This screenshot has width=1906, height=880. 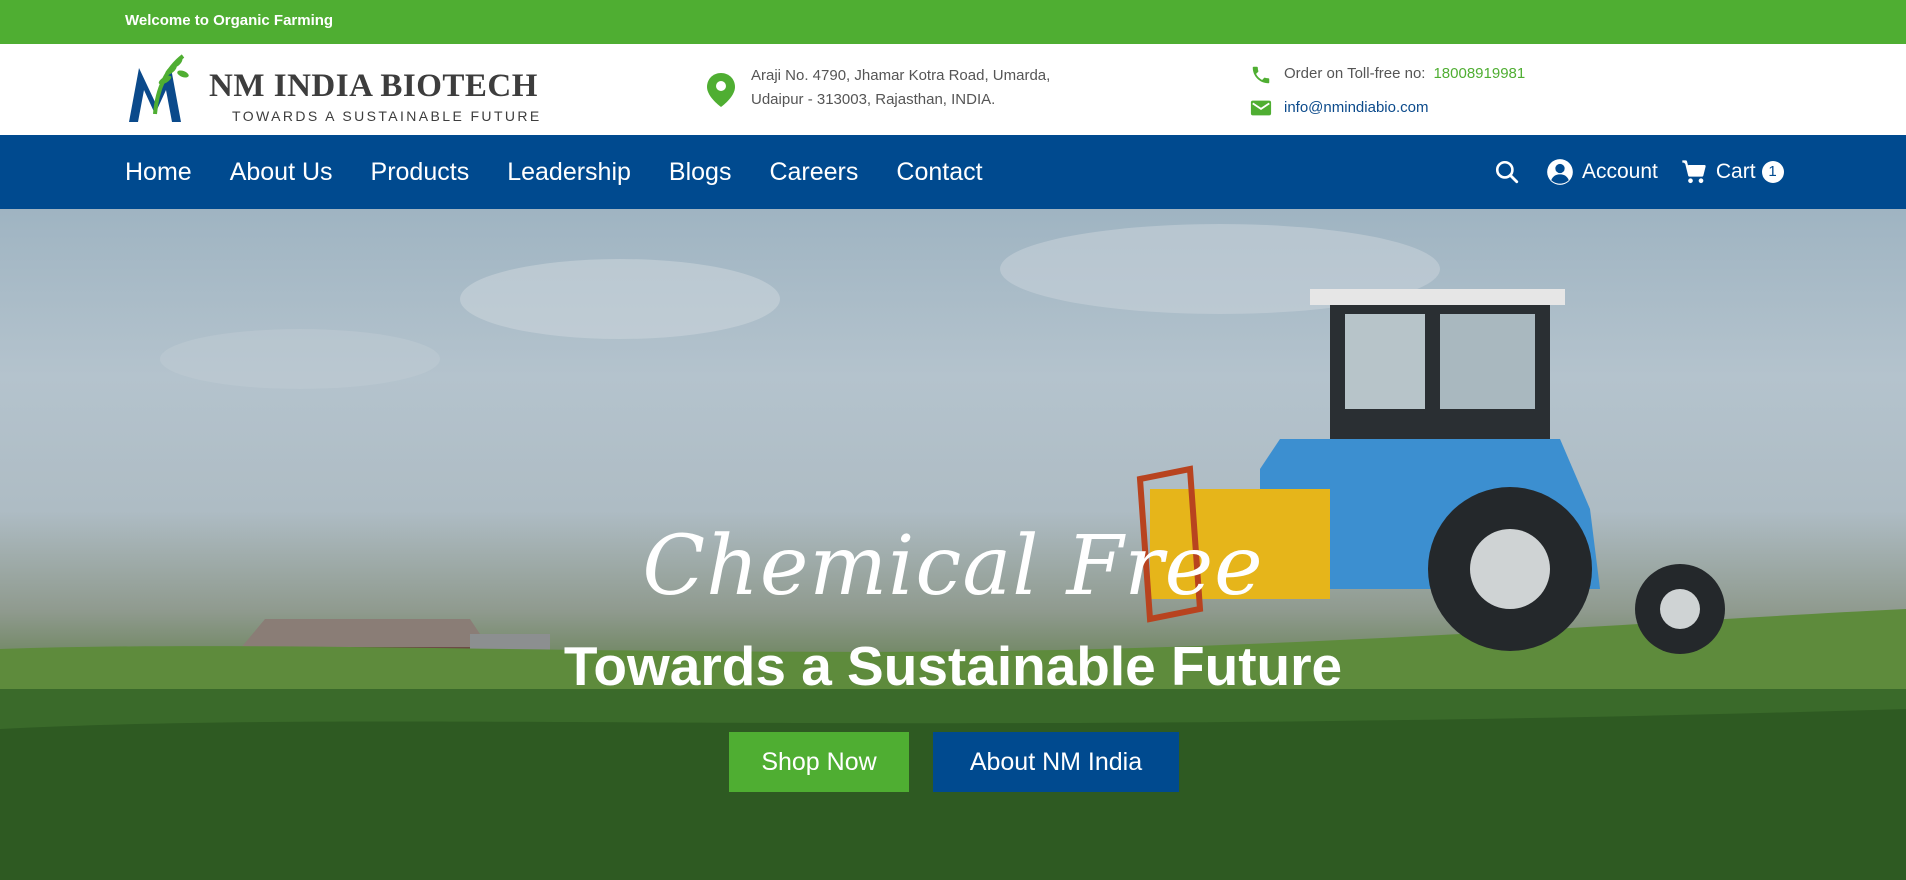 What do you see at coordinates (229, 20) in the screenshot?
I see `welcome-text: Welcome to Organic Farming` at bounding box center [229, 20].